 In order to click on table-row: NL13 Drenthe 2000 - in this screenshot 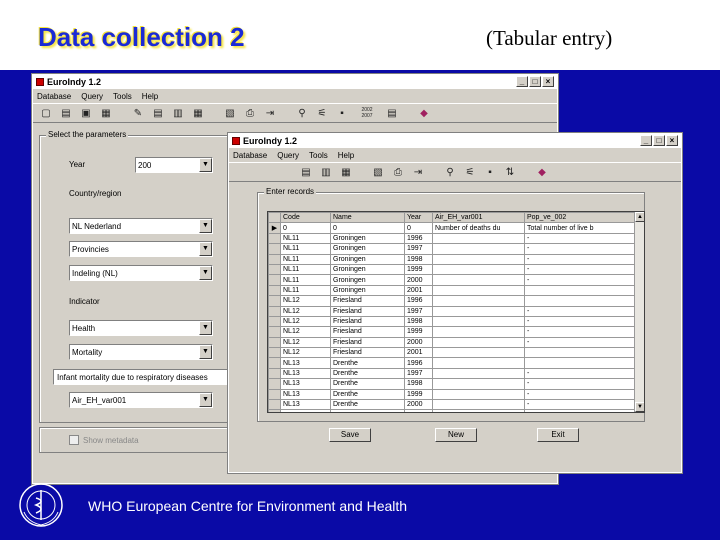, I will do `click(452, 405)`.